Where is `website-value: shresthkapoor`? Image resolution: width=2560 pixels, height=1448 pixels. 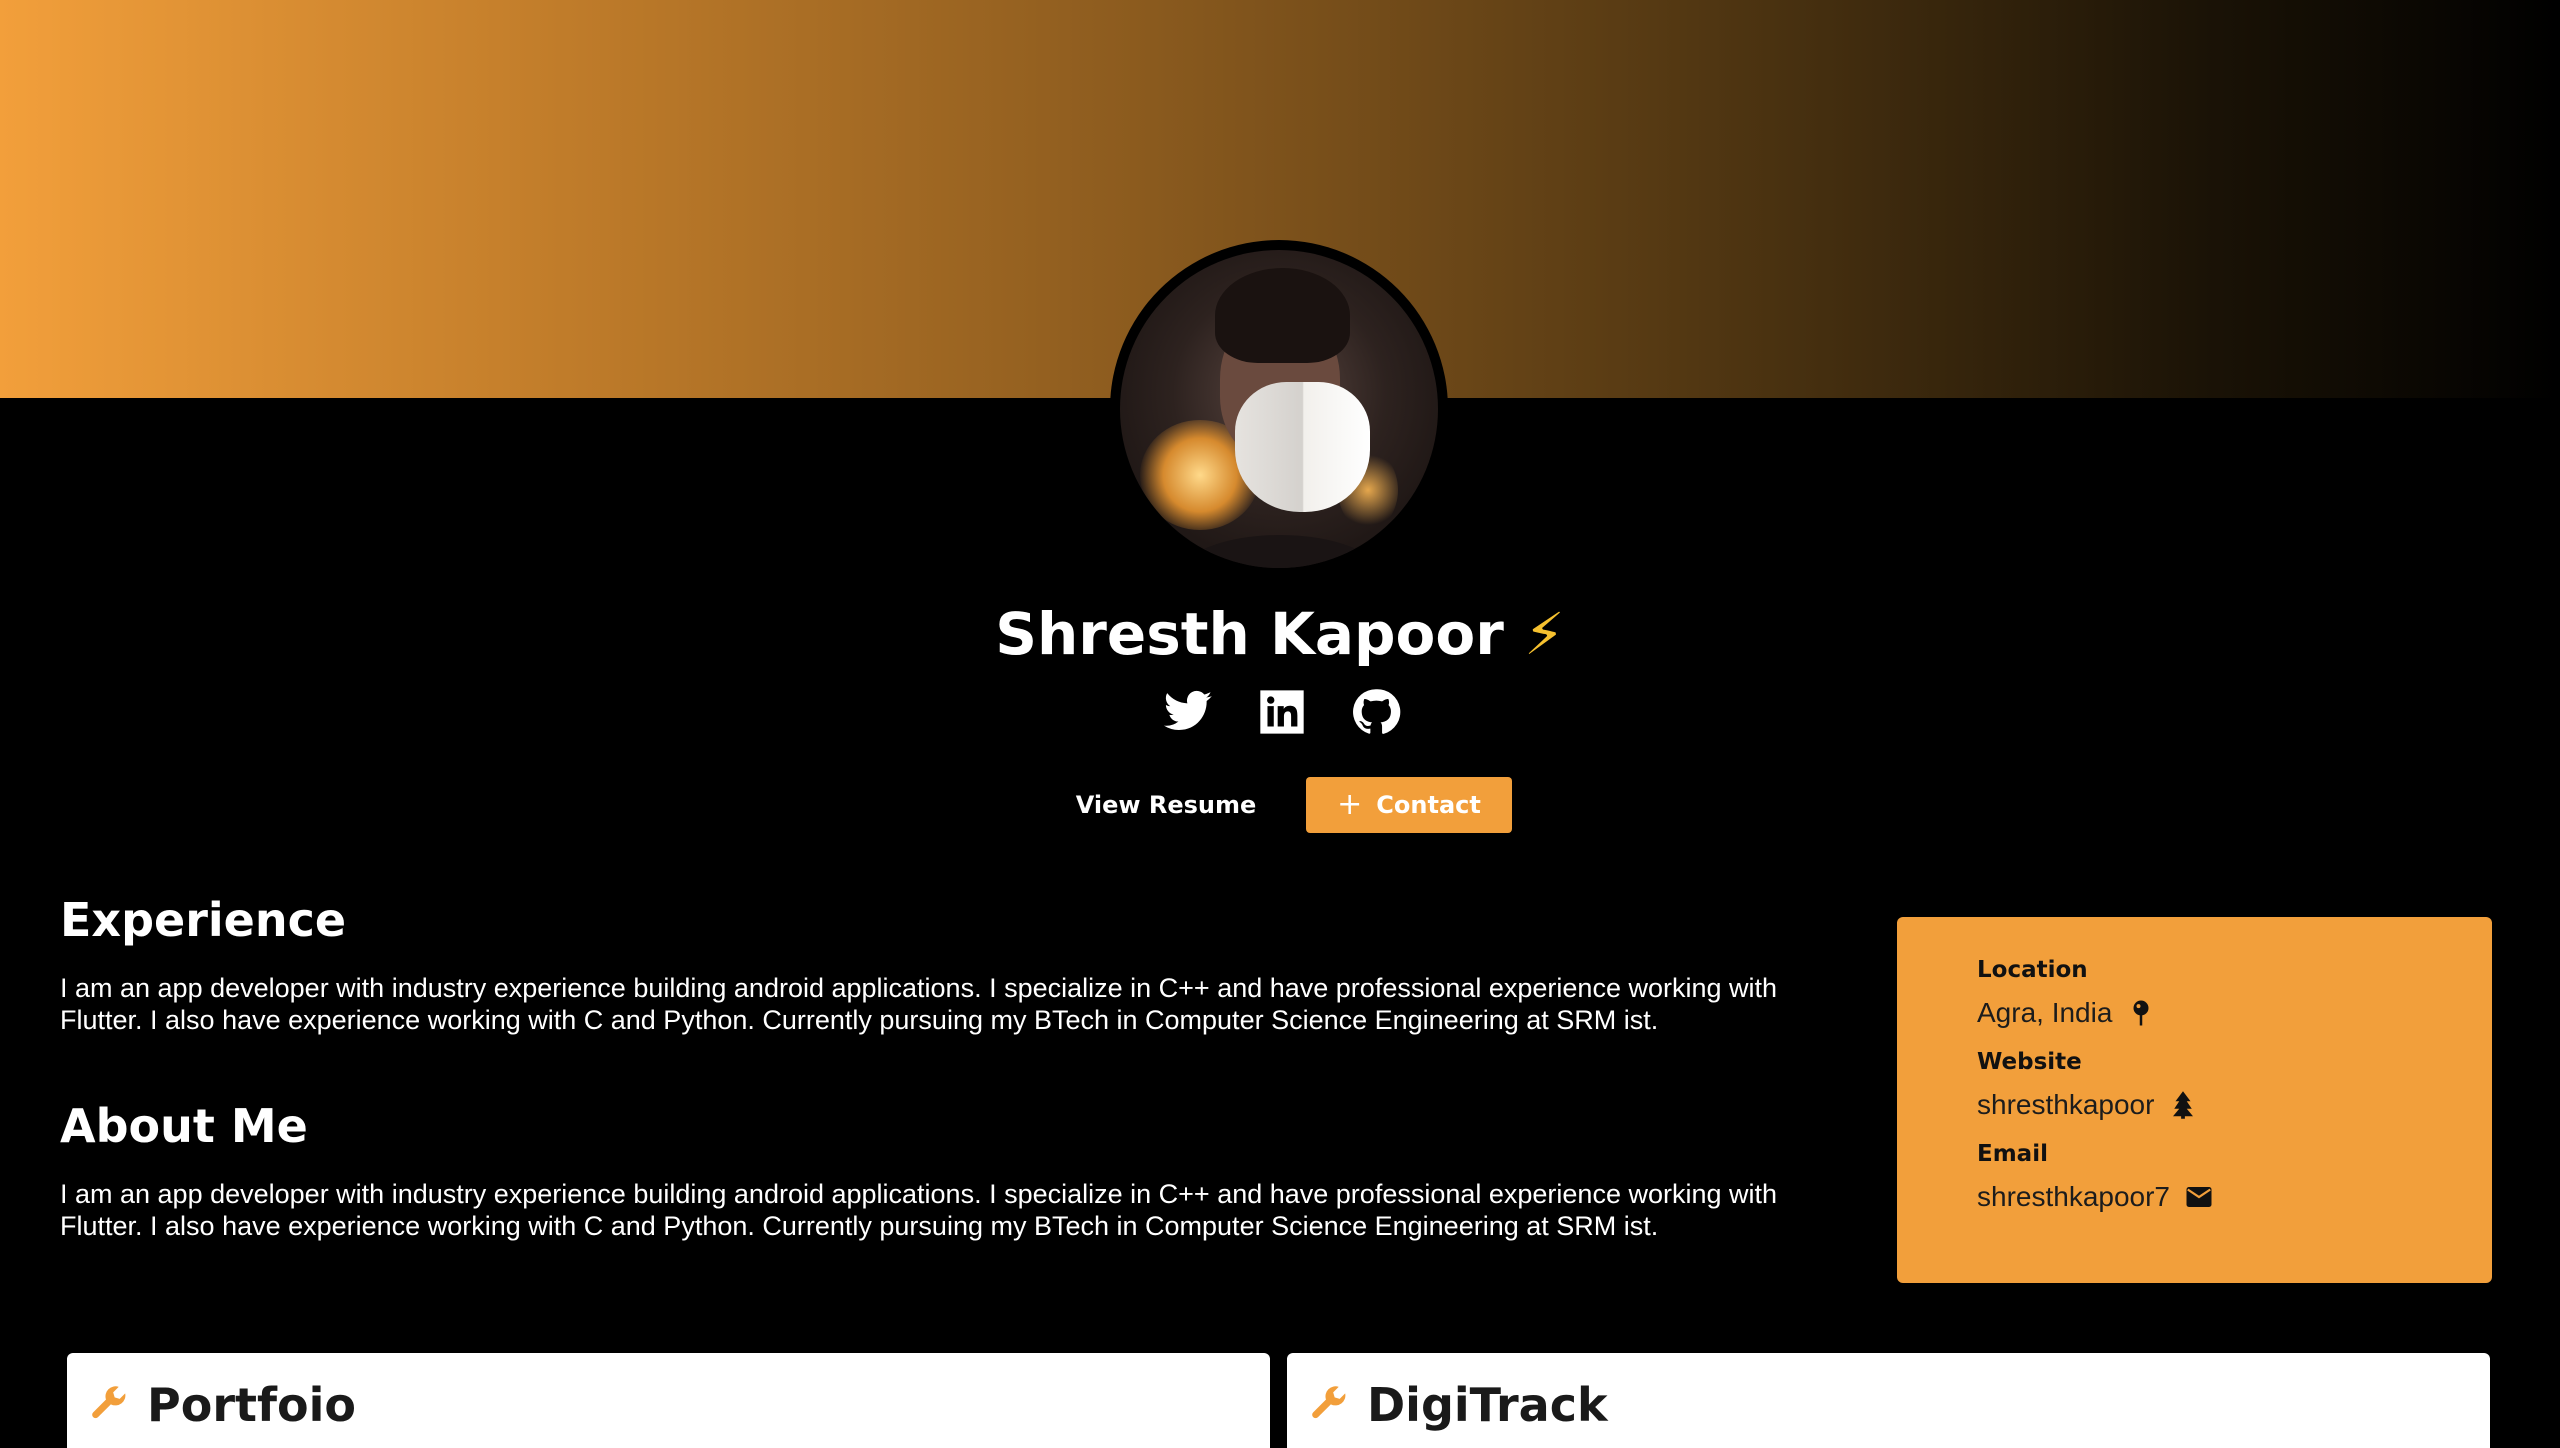 website-value: shresthkapoor is located at coordinates (2065, 1105).